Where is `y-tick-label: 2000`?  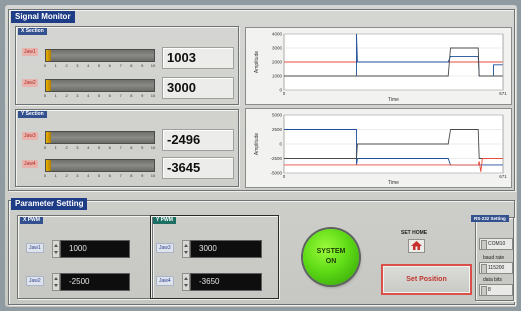 y-tick-label: 2000 is located at coordinates (277, 62).